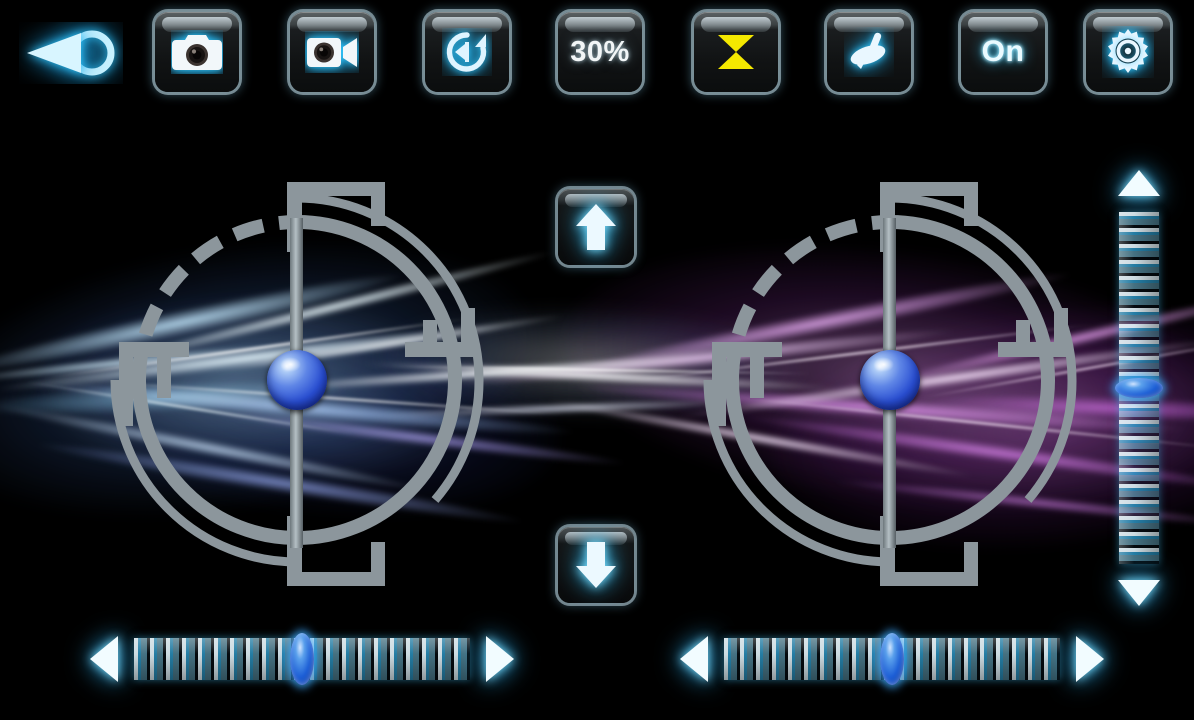  I want to click on speed-label: 30%, so click(600, 51).